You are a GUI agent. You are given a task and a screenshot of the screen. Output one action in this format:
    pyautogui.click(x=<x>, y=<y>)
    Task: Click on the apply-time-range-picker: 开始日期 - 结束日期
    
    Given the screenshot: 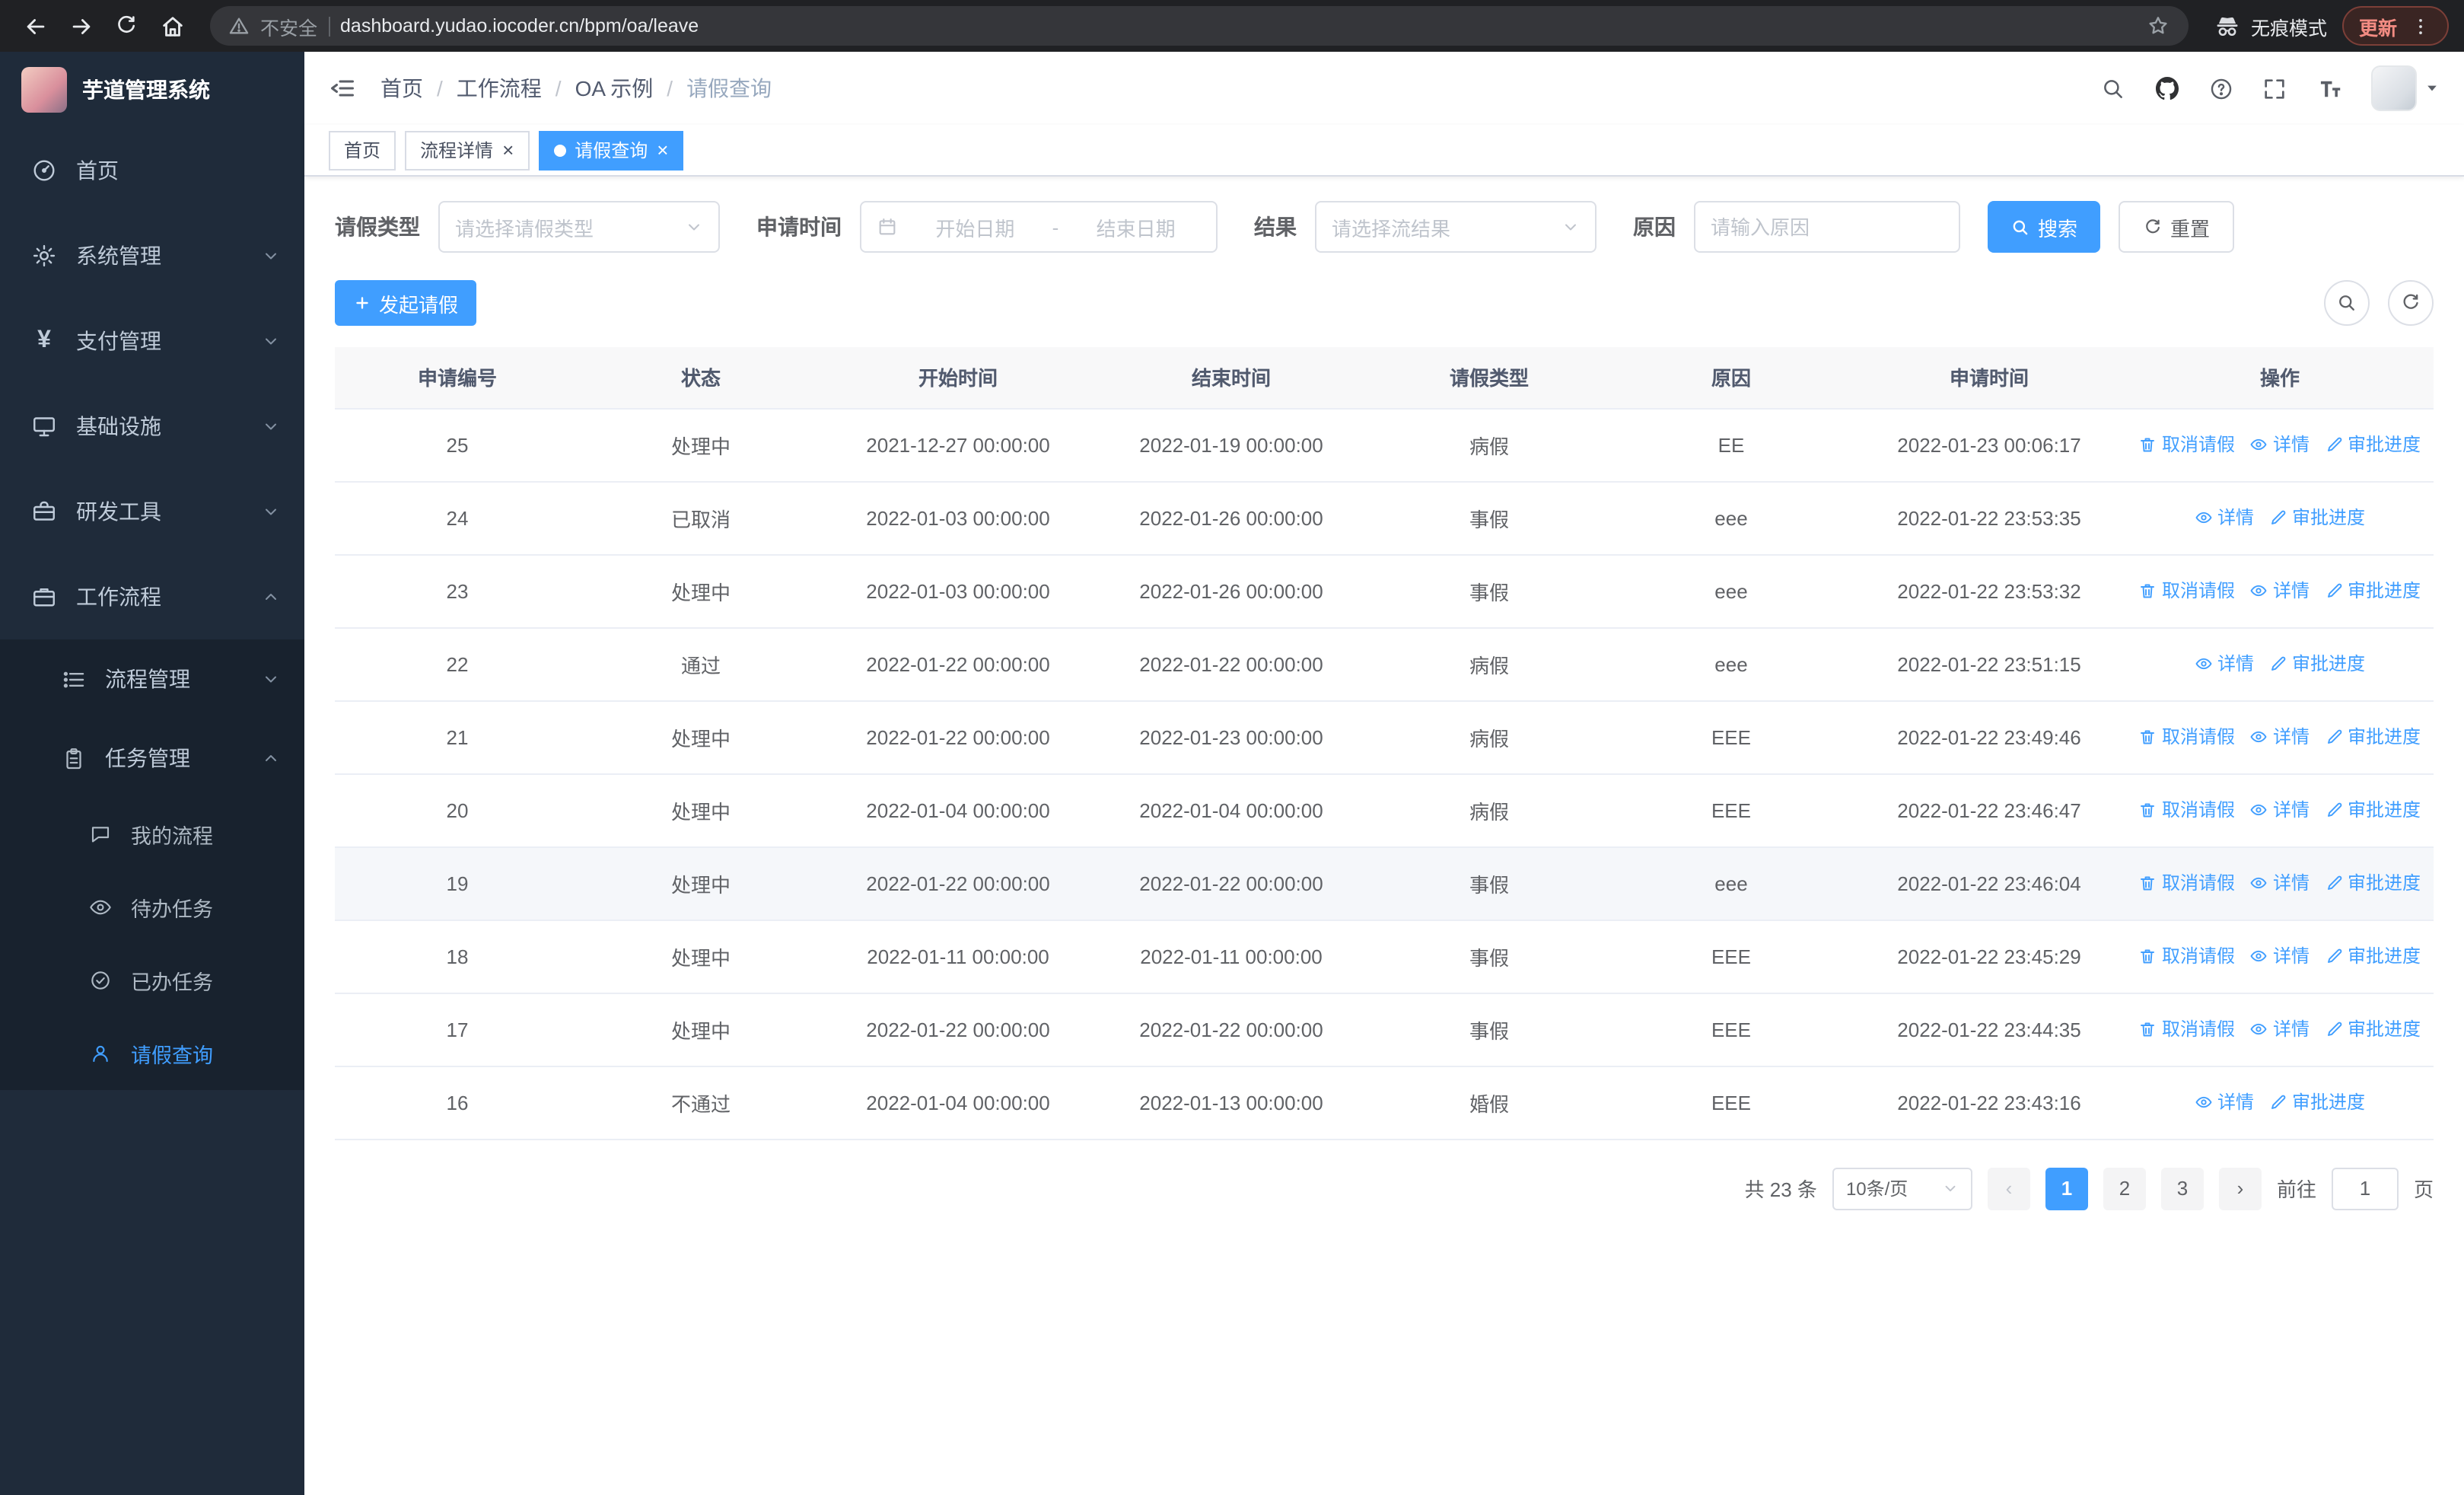 What is the action you would take?
    pyautogui.click(x=1039, y=227)
    